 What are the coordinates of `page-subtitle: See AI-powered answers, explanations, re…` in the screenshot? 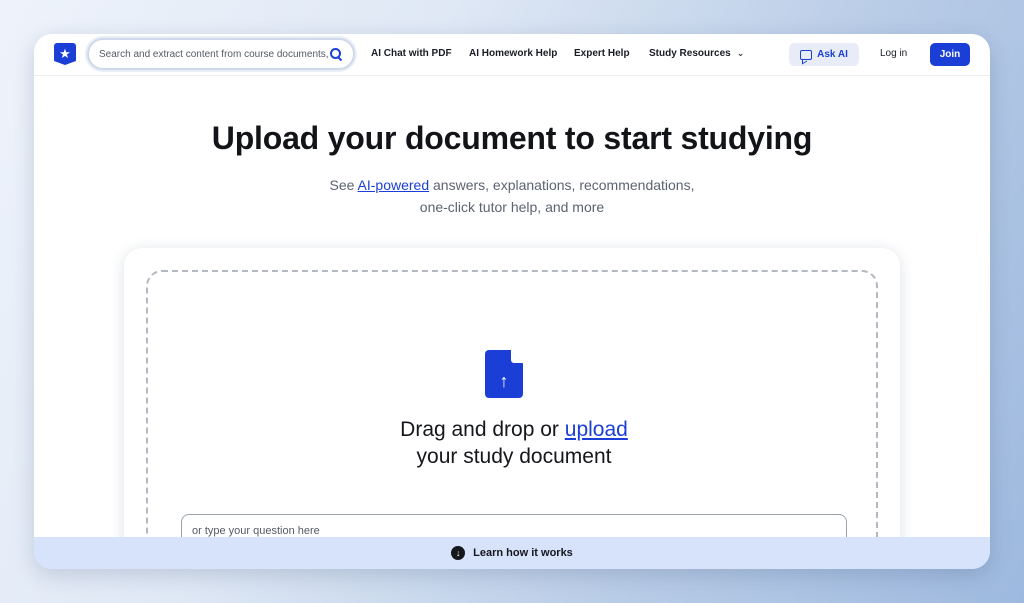 It's located at (512, 196).